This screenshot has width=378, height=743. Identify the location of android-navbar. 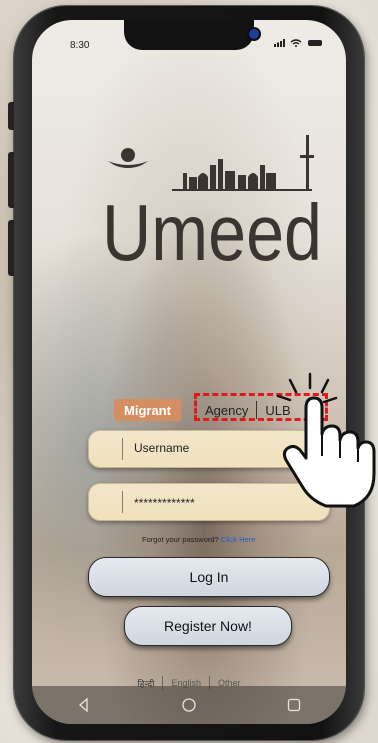
(189, 705).